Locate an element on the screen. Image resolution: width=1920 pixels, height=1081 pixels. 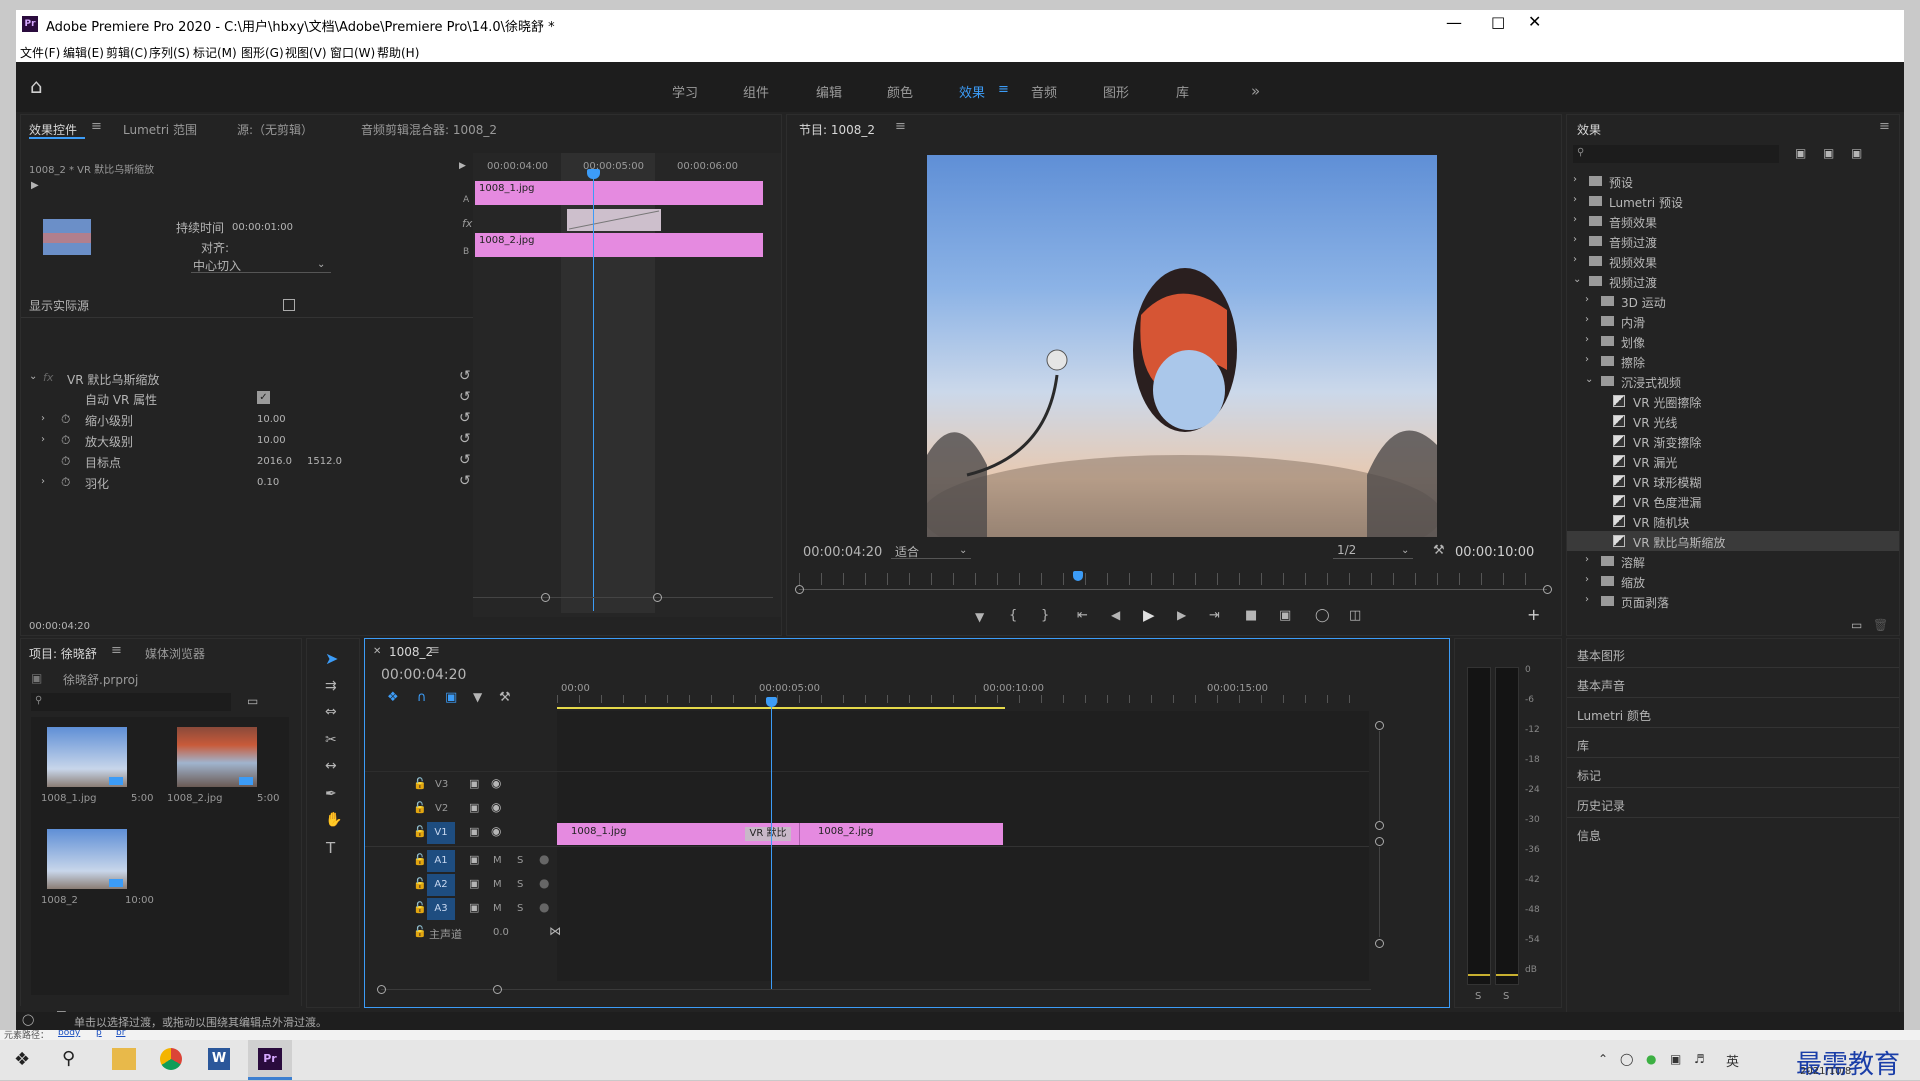
workspace-assembly: 组件 is located at coordinates (756, 91).